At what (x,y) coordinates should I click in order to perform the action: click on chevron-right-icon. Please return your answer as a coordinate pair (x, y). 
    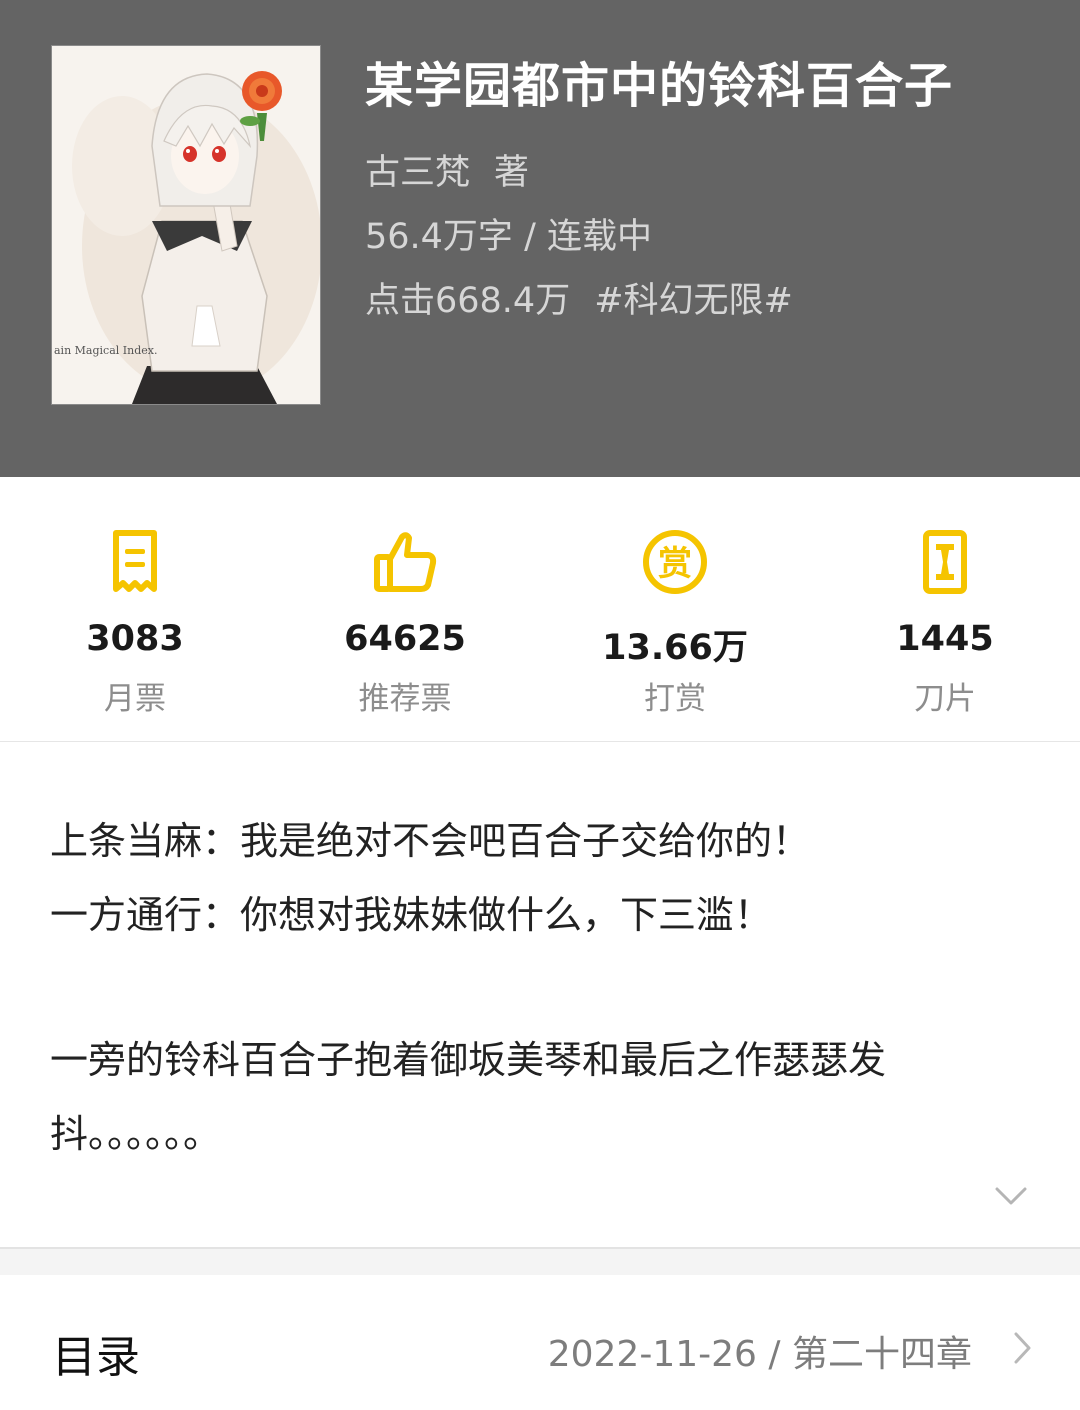
    Looking at the image, I should click on (1022, 1348).